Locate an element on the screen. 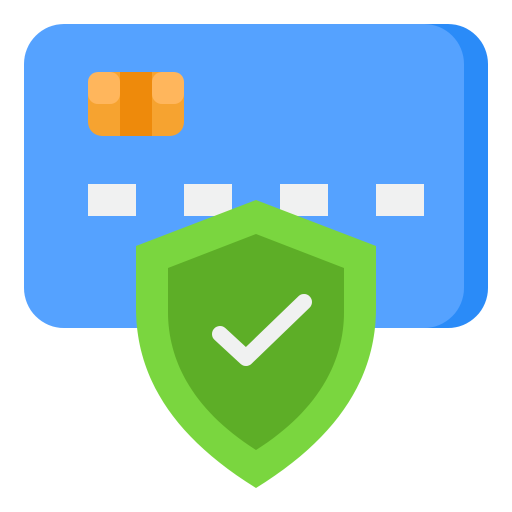 The height and width of the screenshot is (512, 512). card-chip-icon is located at coordinates (136, 104).